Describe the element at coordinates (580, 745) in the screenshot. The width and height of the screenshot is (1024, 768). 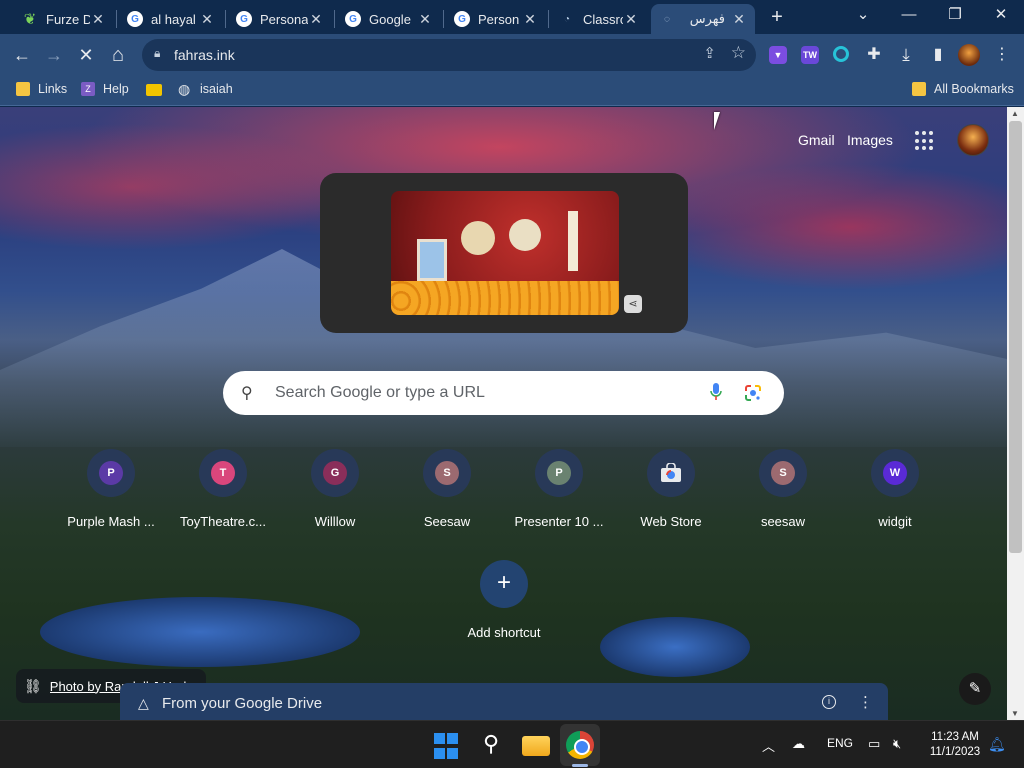
I see `chrome-taskbar-icon` at that location.